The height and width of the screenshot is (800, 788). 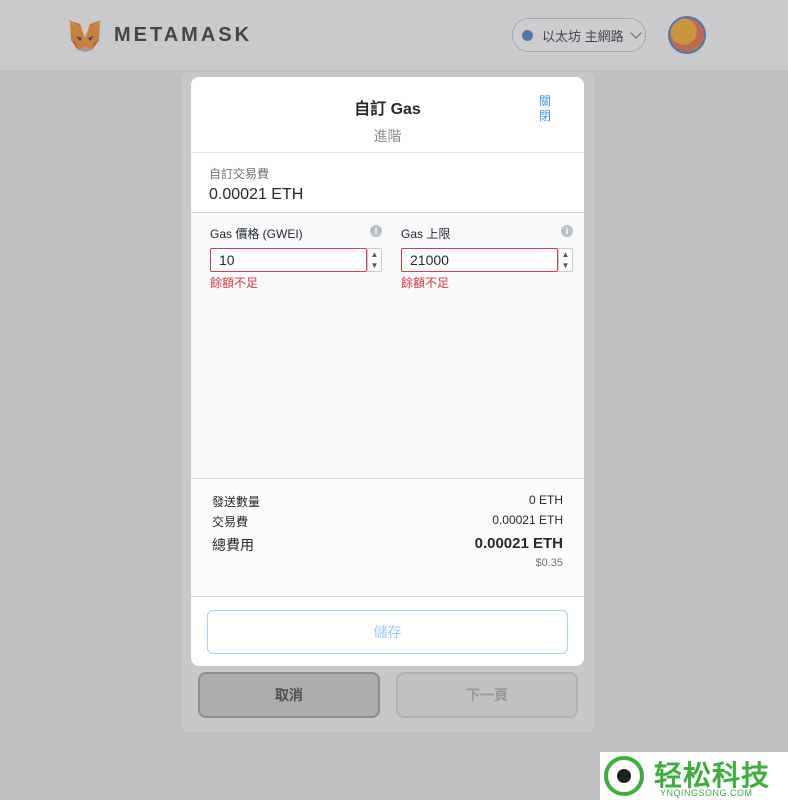 What do you see at coordinates (518, 543) in the screenshot?
I see `total-value: 0.00021 ETH` at bounding box center [518, 543].